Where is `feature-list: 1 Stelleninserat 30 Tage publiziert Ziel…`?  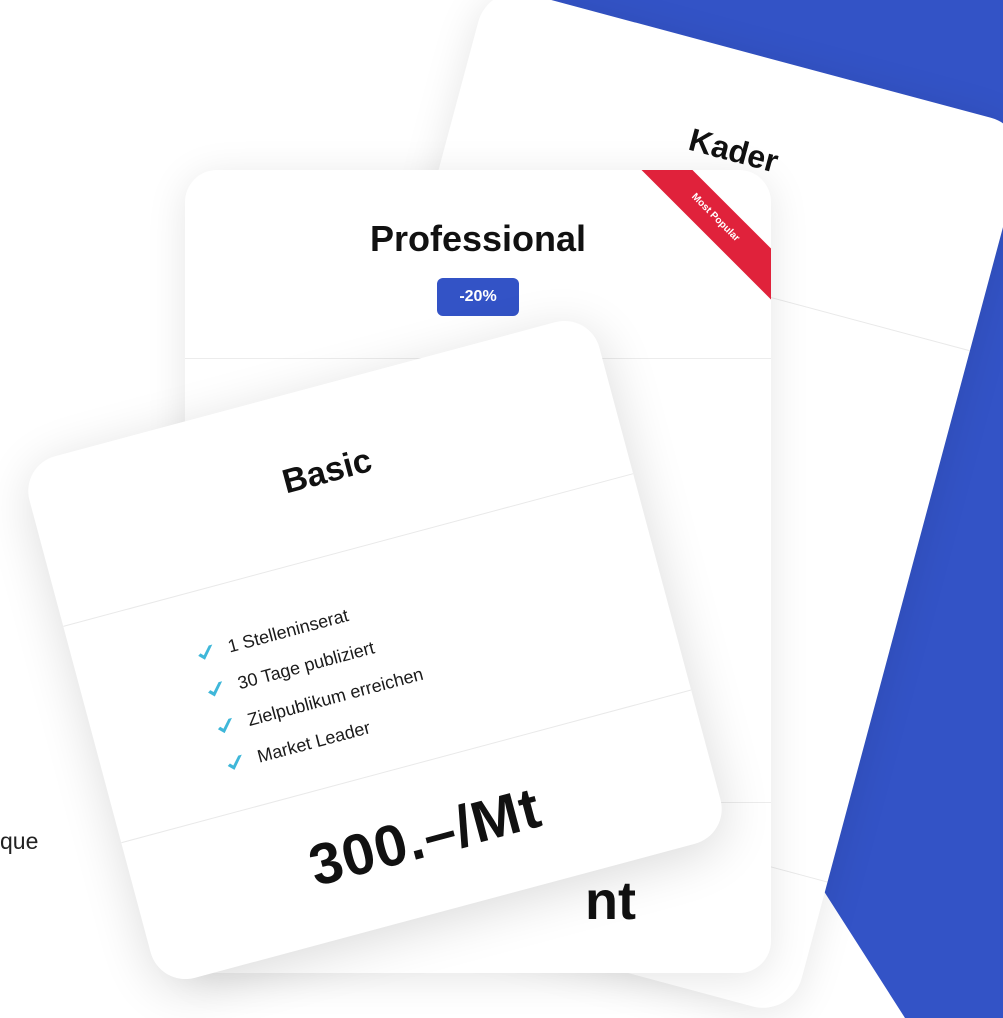 feature-list: 1 Stelleninserat 30 Tage publiziert Ziel… is located at coordinates (313, 683).